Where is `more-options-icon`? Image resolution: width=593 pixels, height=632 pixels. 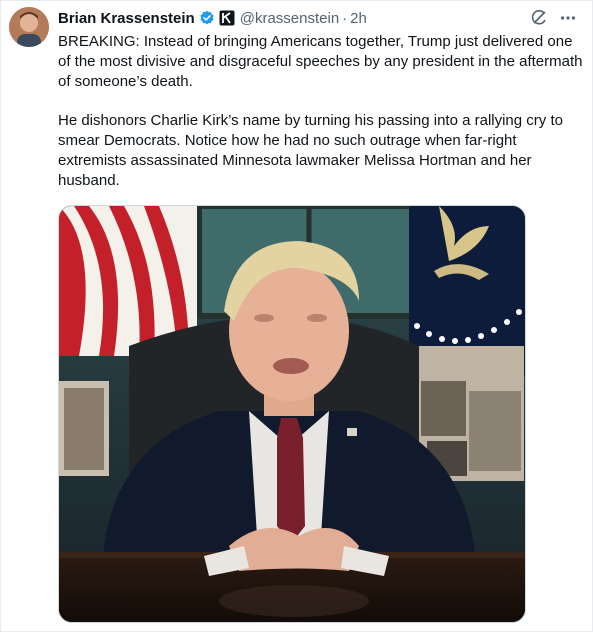 more-options-icon is located at coordinates (568, 18).